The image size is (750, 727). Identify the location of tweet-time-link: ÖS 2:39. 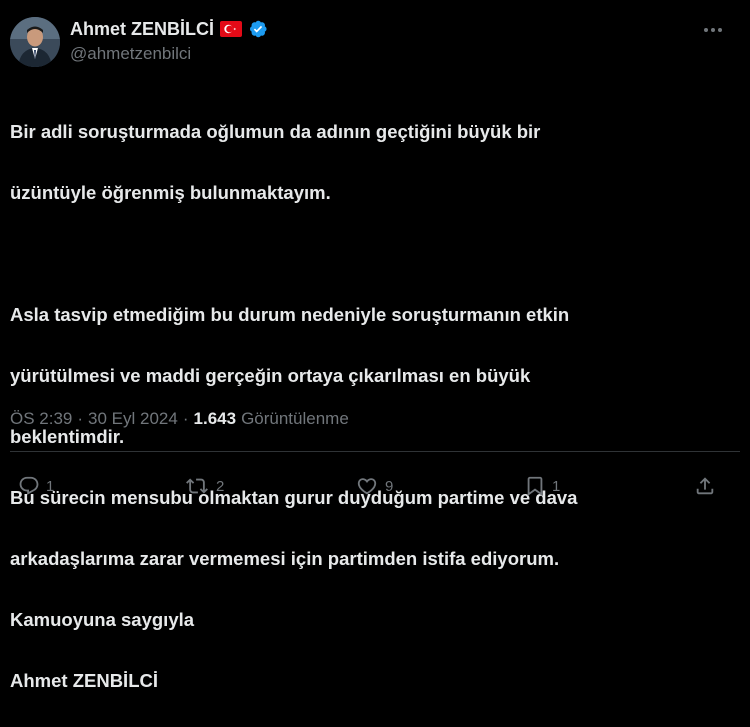
(41, 419).